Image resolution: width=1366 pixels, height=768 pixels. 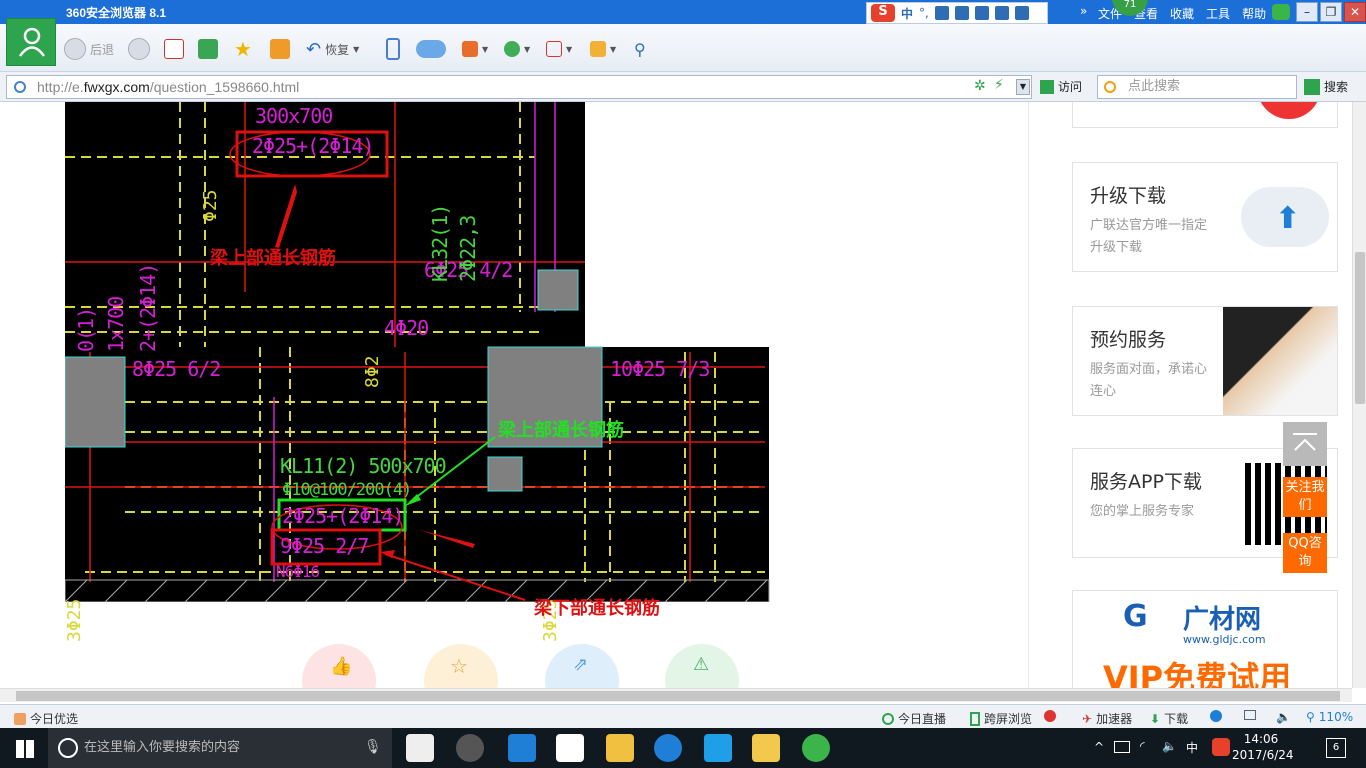 I want to click on cortana-icon, so click(x=68, y=748).